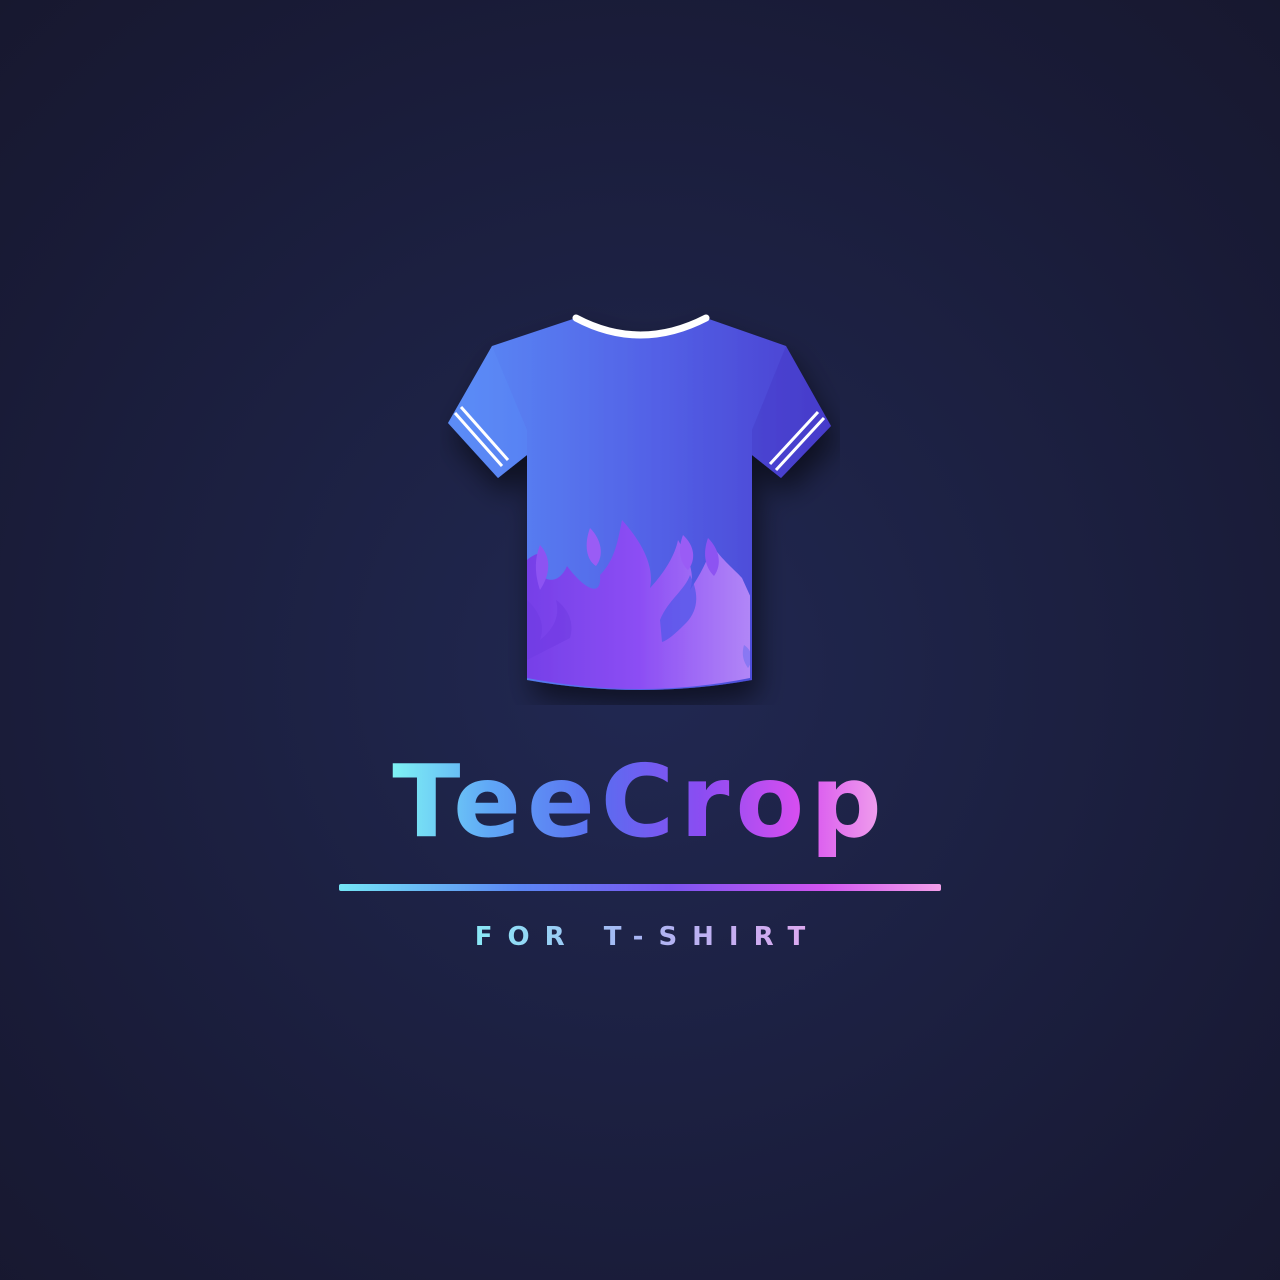 The height and width of the screenshot is (1280, 1280). Describe the element at coordinates (640, 801) in the screenshot. I see `brand-name: TeeCrop` at that location.